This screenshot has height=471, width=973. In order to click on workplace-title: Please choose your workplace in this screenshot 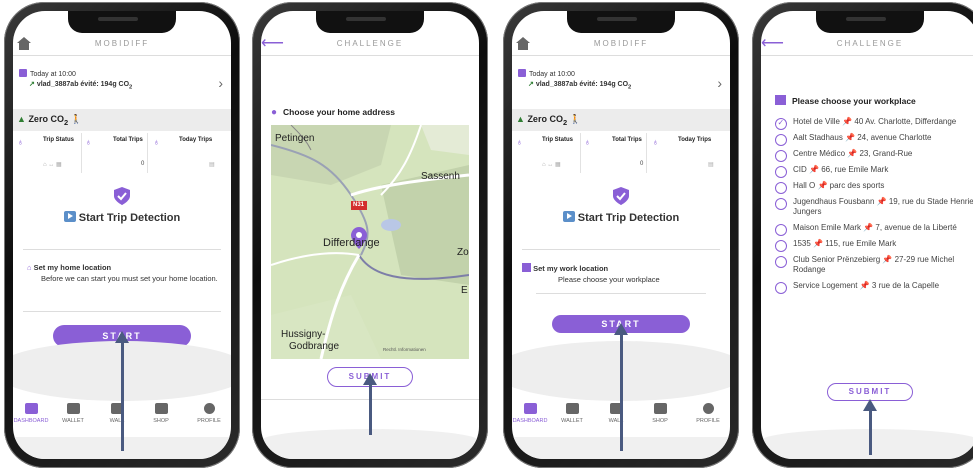, I will do `click(845, 100)`.